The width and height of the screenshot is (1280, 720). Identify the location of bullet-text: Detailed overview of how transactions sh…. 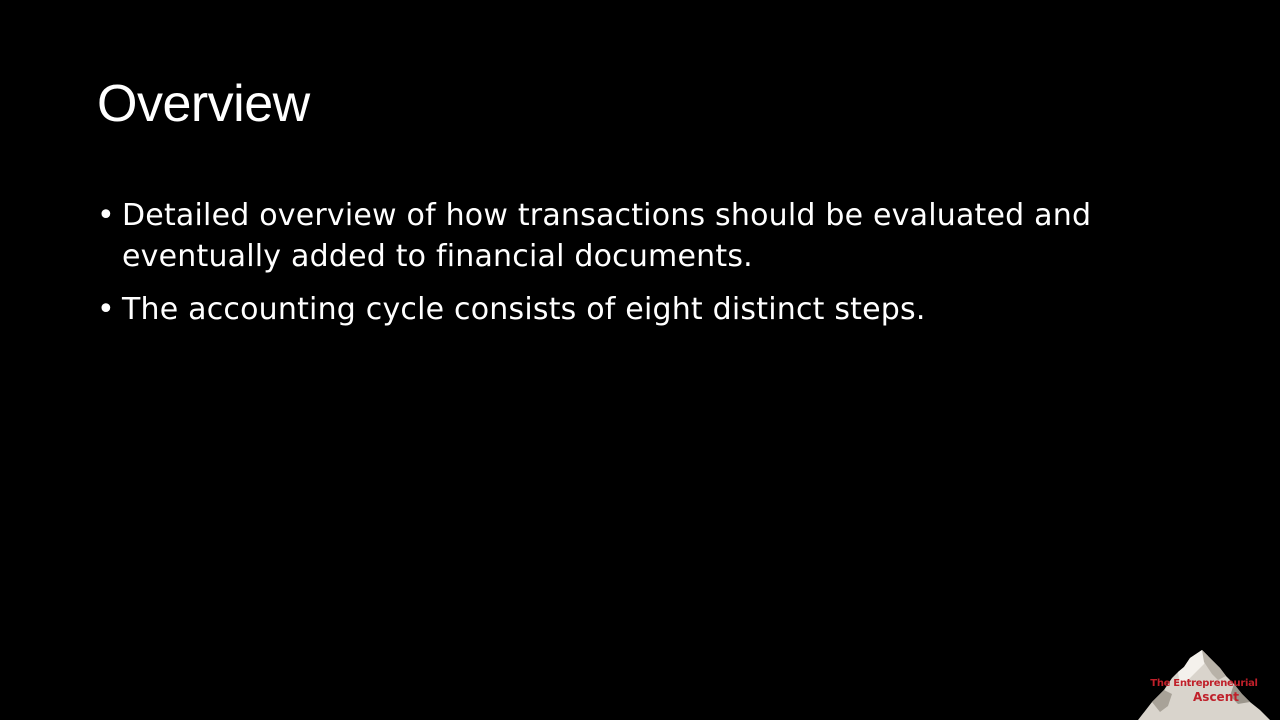
(607, 236).